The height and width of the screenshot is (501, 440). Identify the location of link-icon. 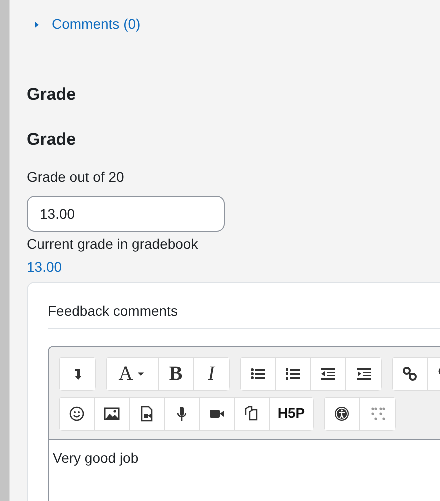
(410, 374).